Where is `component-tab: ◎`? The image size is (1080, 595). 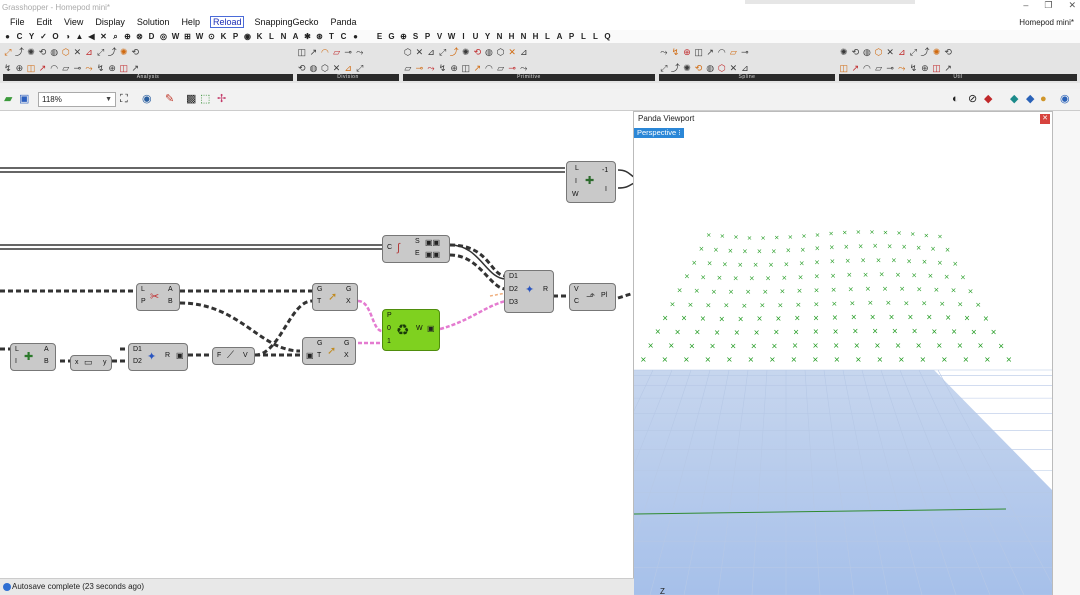
component-tab: ◎ is located at coordinates (163, 36).